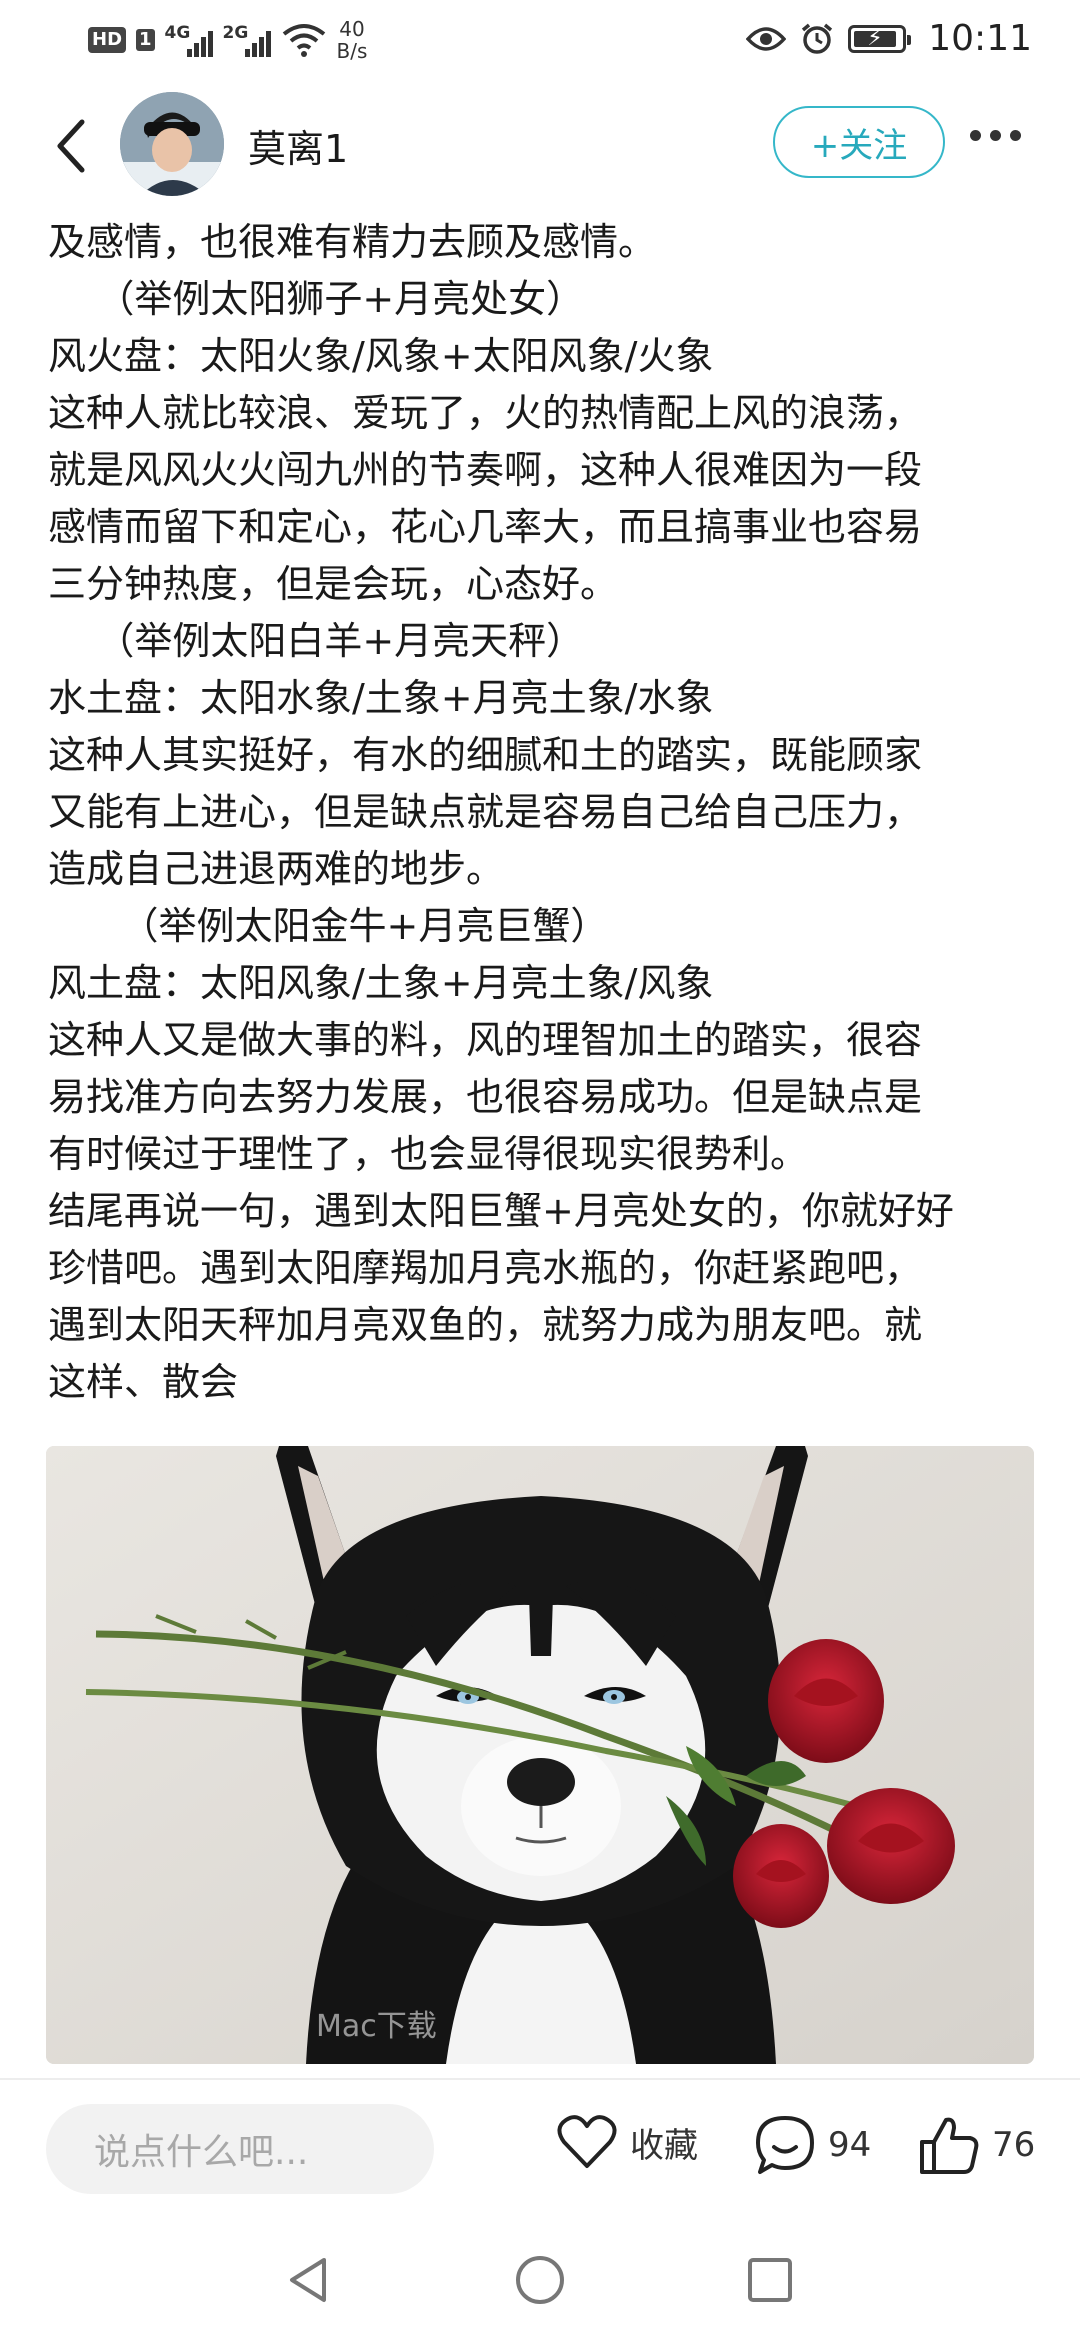 The height and width of the screenshot is (2340, 1080). Describe the element at coordinates (177, 33) in the screenshot. I see `network-type-label: 4G` at that location.